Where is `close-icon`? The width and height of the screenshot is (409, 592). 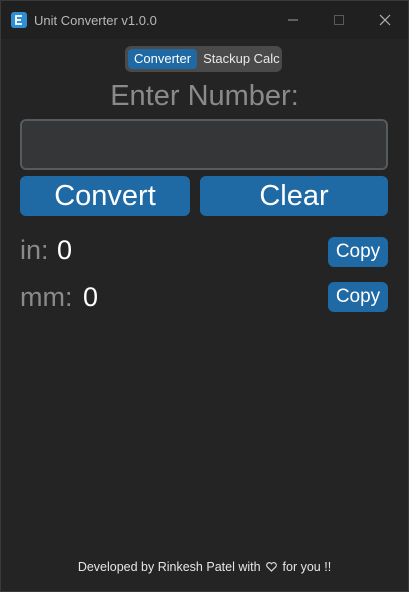
close-icon is located at coordinates (385, 20).